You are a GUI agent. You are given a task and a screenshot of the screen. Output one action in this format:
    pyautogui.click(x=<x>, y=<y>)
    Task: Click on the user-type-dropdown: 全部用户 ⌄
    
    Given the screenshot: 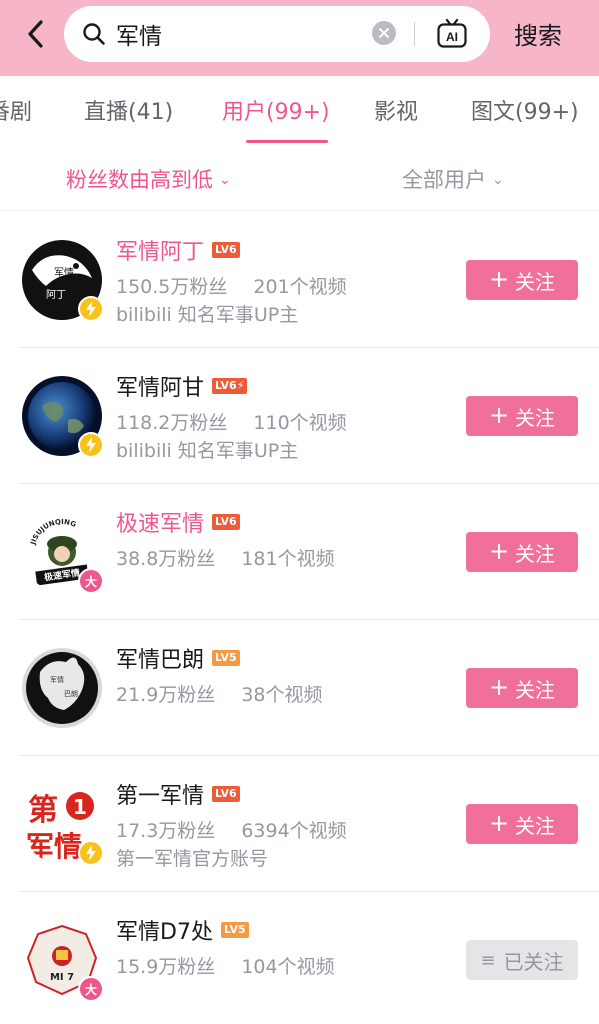 What is the action you would take?
    pyautogui.click(x=453, y=179)
    